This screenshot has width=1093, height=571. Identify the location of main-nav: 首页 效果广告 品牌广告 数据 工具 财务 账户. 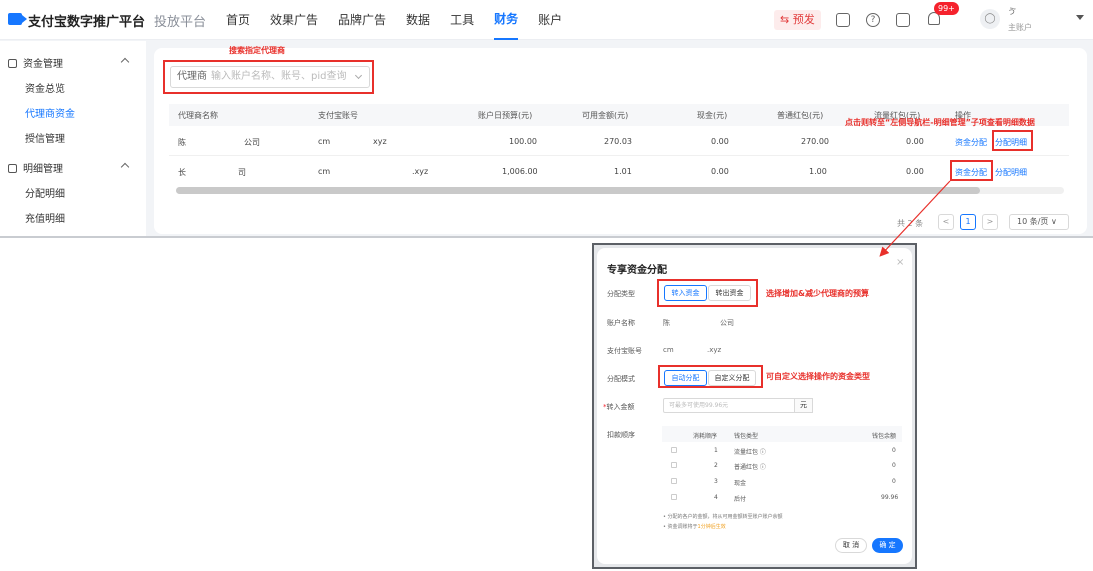
(404, 20).